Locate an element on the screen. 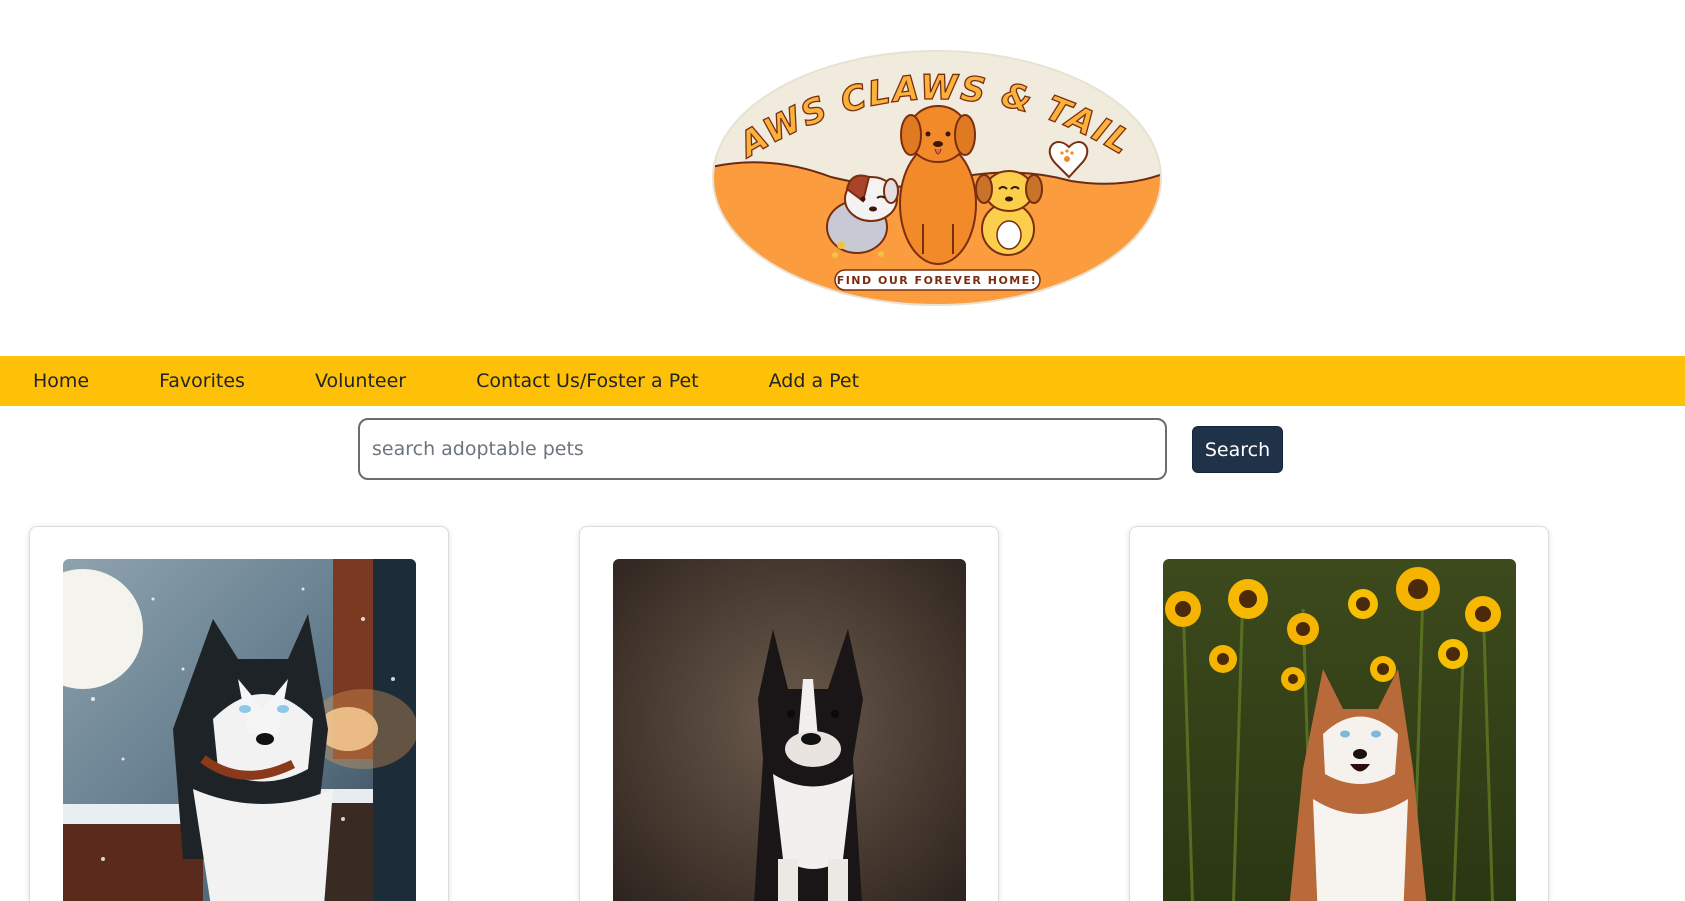  husky-snow-image is located at coordinates (239, 730).